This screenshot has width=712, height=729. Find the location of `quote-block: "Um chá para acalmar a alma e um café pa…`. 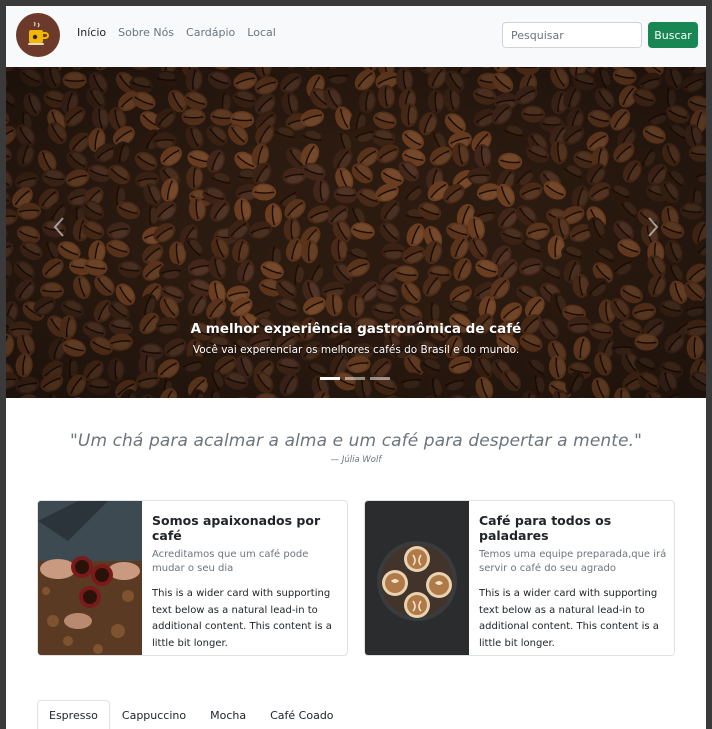

quote-block: "Um chá para acalmar a alma e um café pa… is located at coordinates (356, 448).